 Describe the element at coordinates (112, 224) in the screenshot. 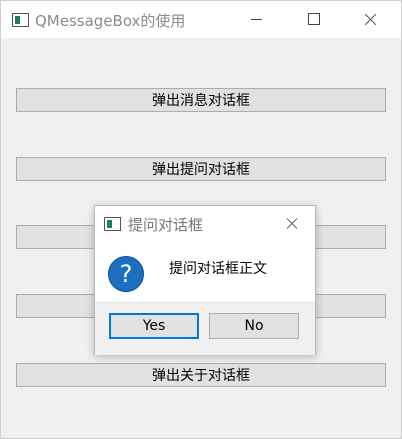

I see `dialog-window-icon` at that location.